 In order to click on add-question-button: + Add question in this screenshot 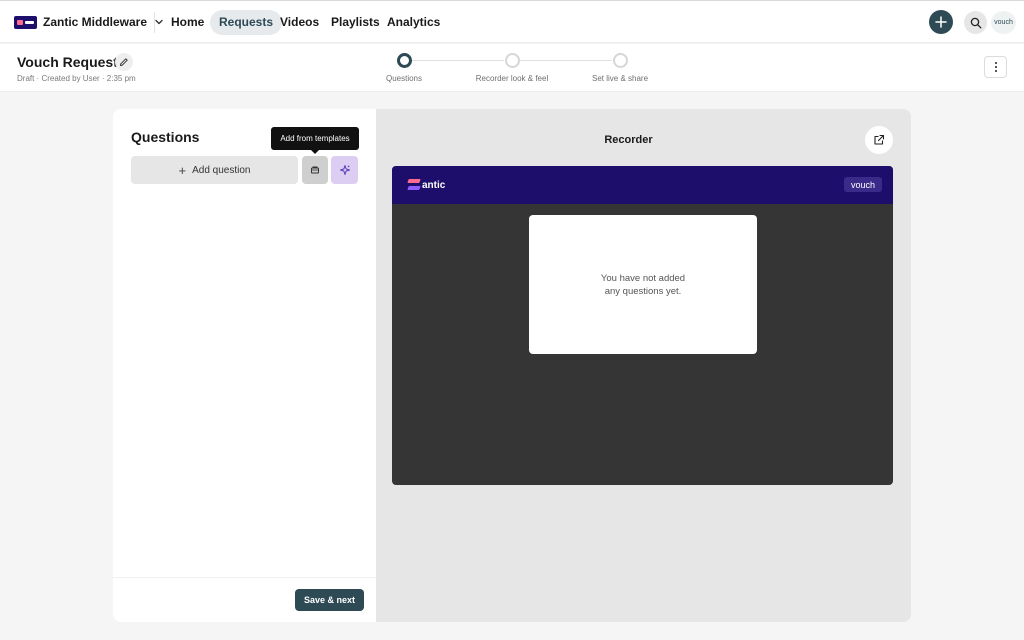, I will do `click(214, 170)`.